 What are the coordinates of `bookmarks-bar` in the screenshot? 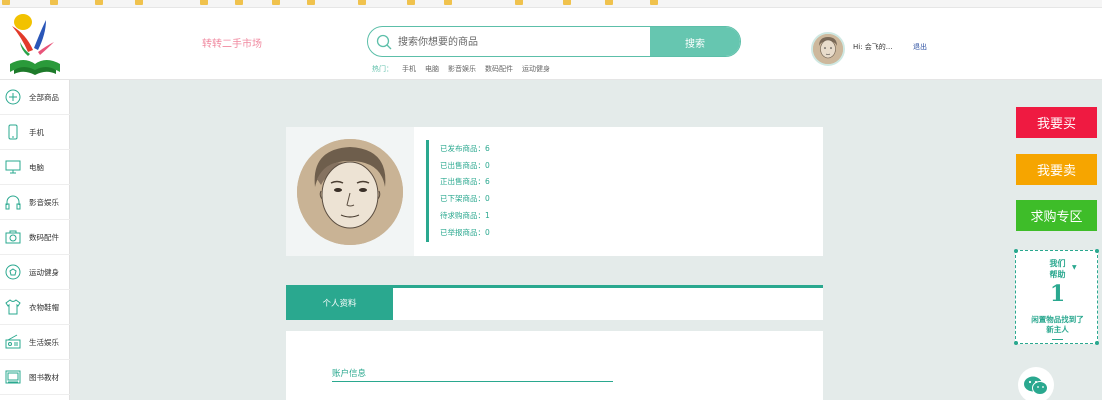 It's located at (551, 4).